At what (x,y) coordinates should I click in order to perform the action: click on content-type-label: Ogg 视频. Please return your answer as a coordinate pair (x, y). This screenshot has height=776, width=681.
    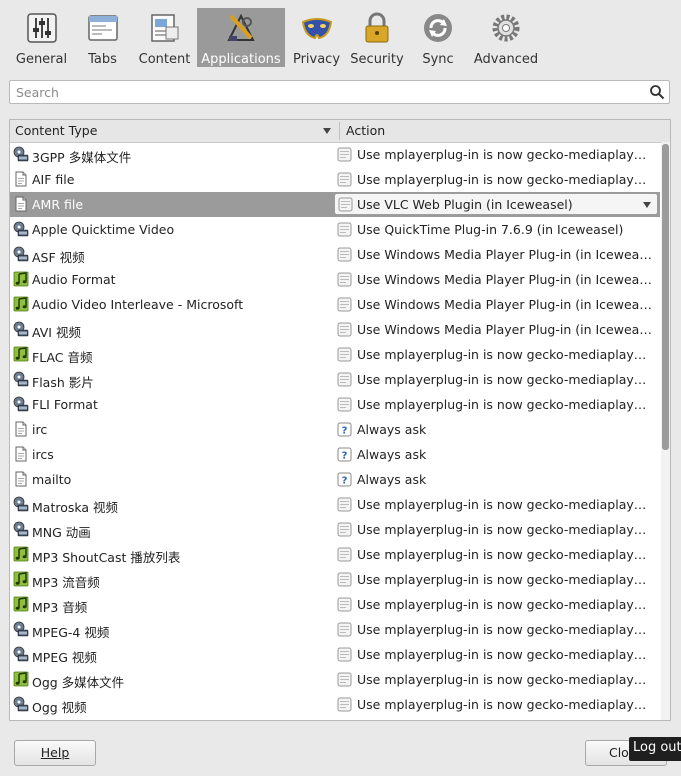
    Looking at the image, I should click on (59, 707).